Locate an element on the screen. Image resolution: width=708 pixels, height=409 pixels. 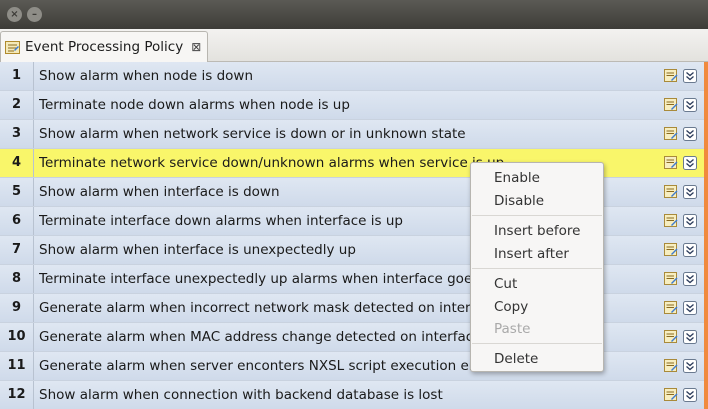
rule-description: Show alarm when node is down is located at coordinates (347, 76).